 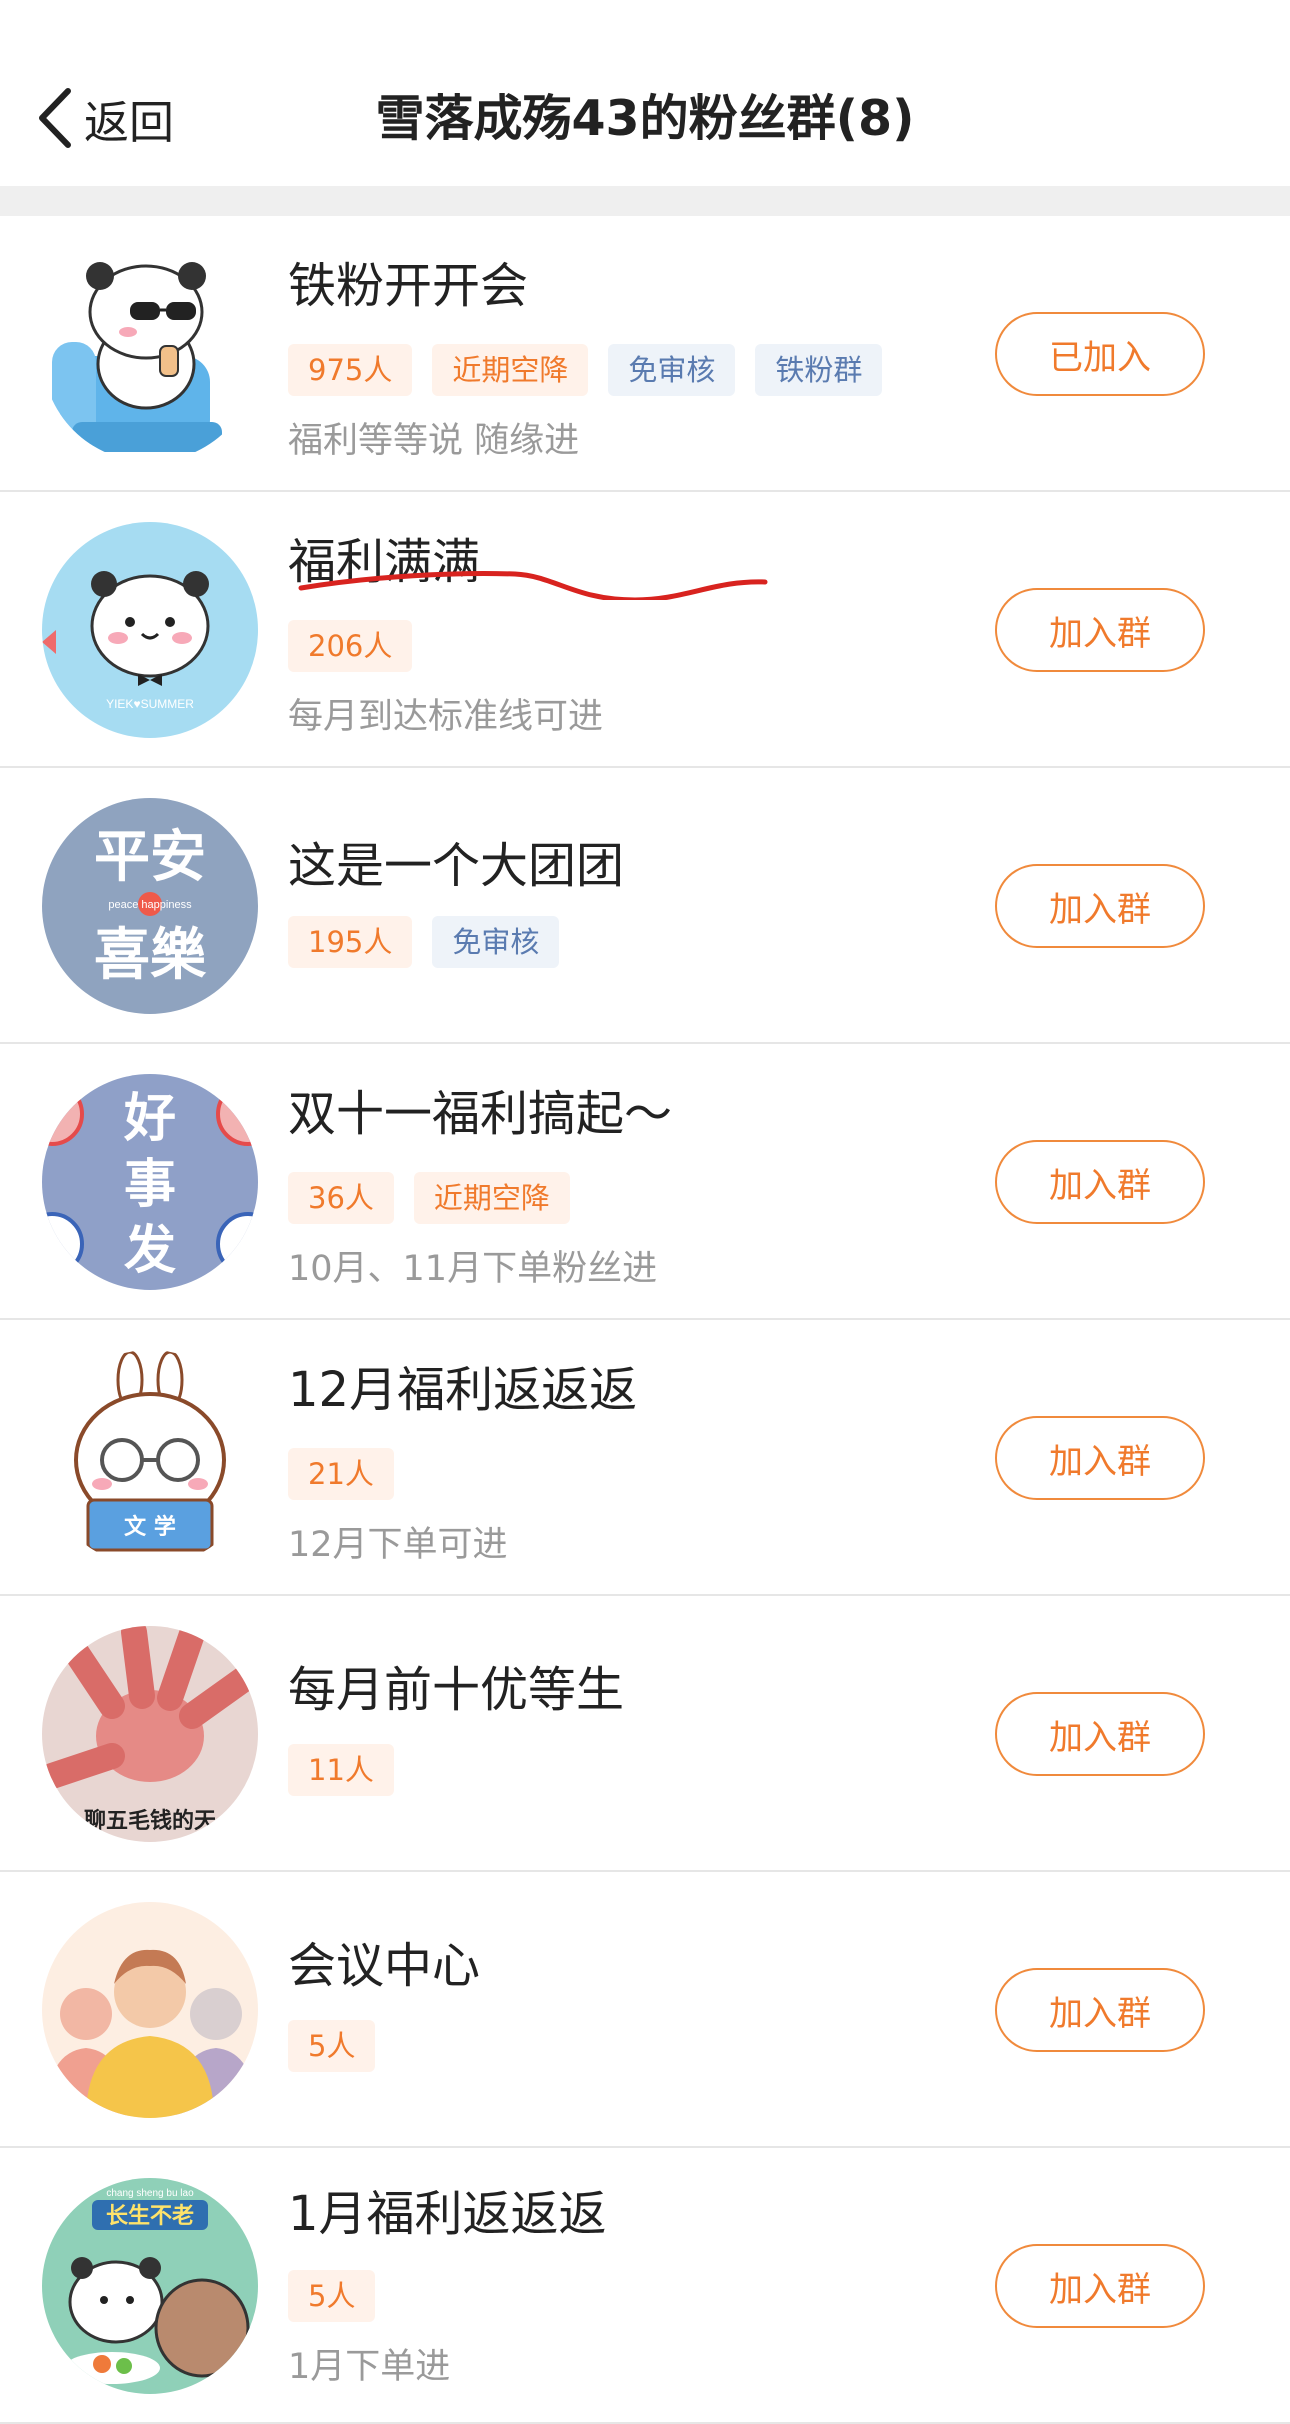 I want to click on member-count-badge: 975人, so click(x=350, y=370).